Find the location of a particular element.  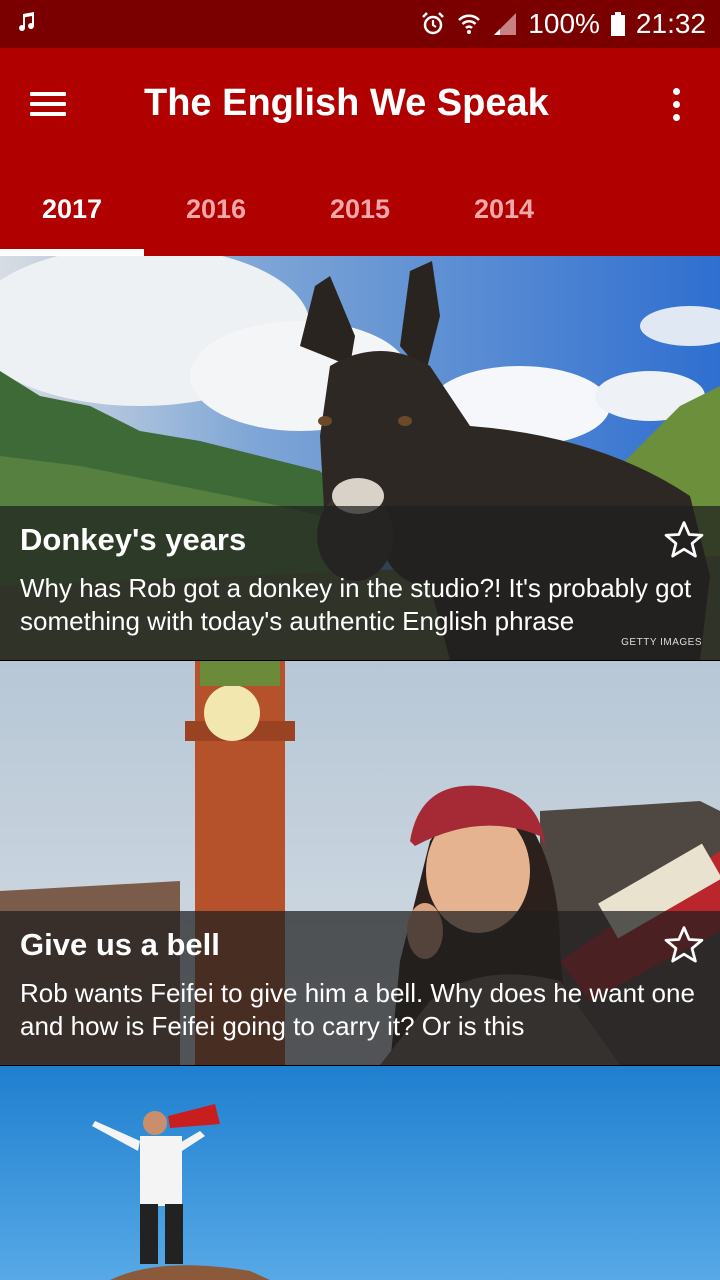

tab-2017: 2017 is located at coordinates (72, 208).